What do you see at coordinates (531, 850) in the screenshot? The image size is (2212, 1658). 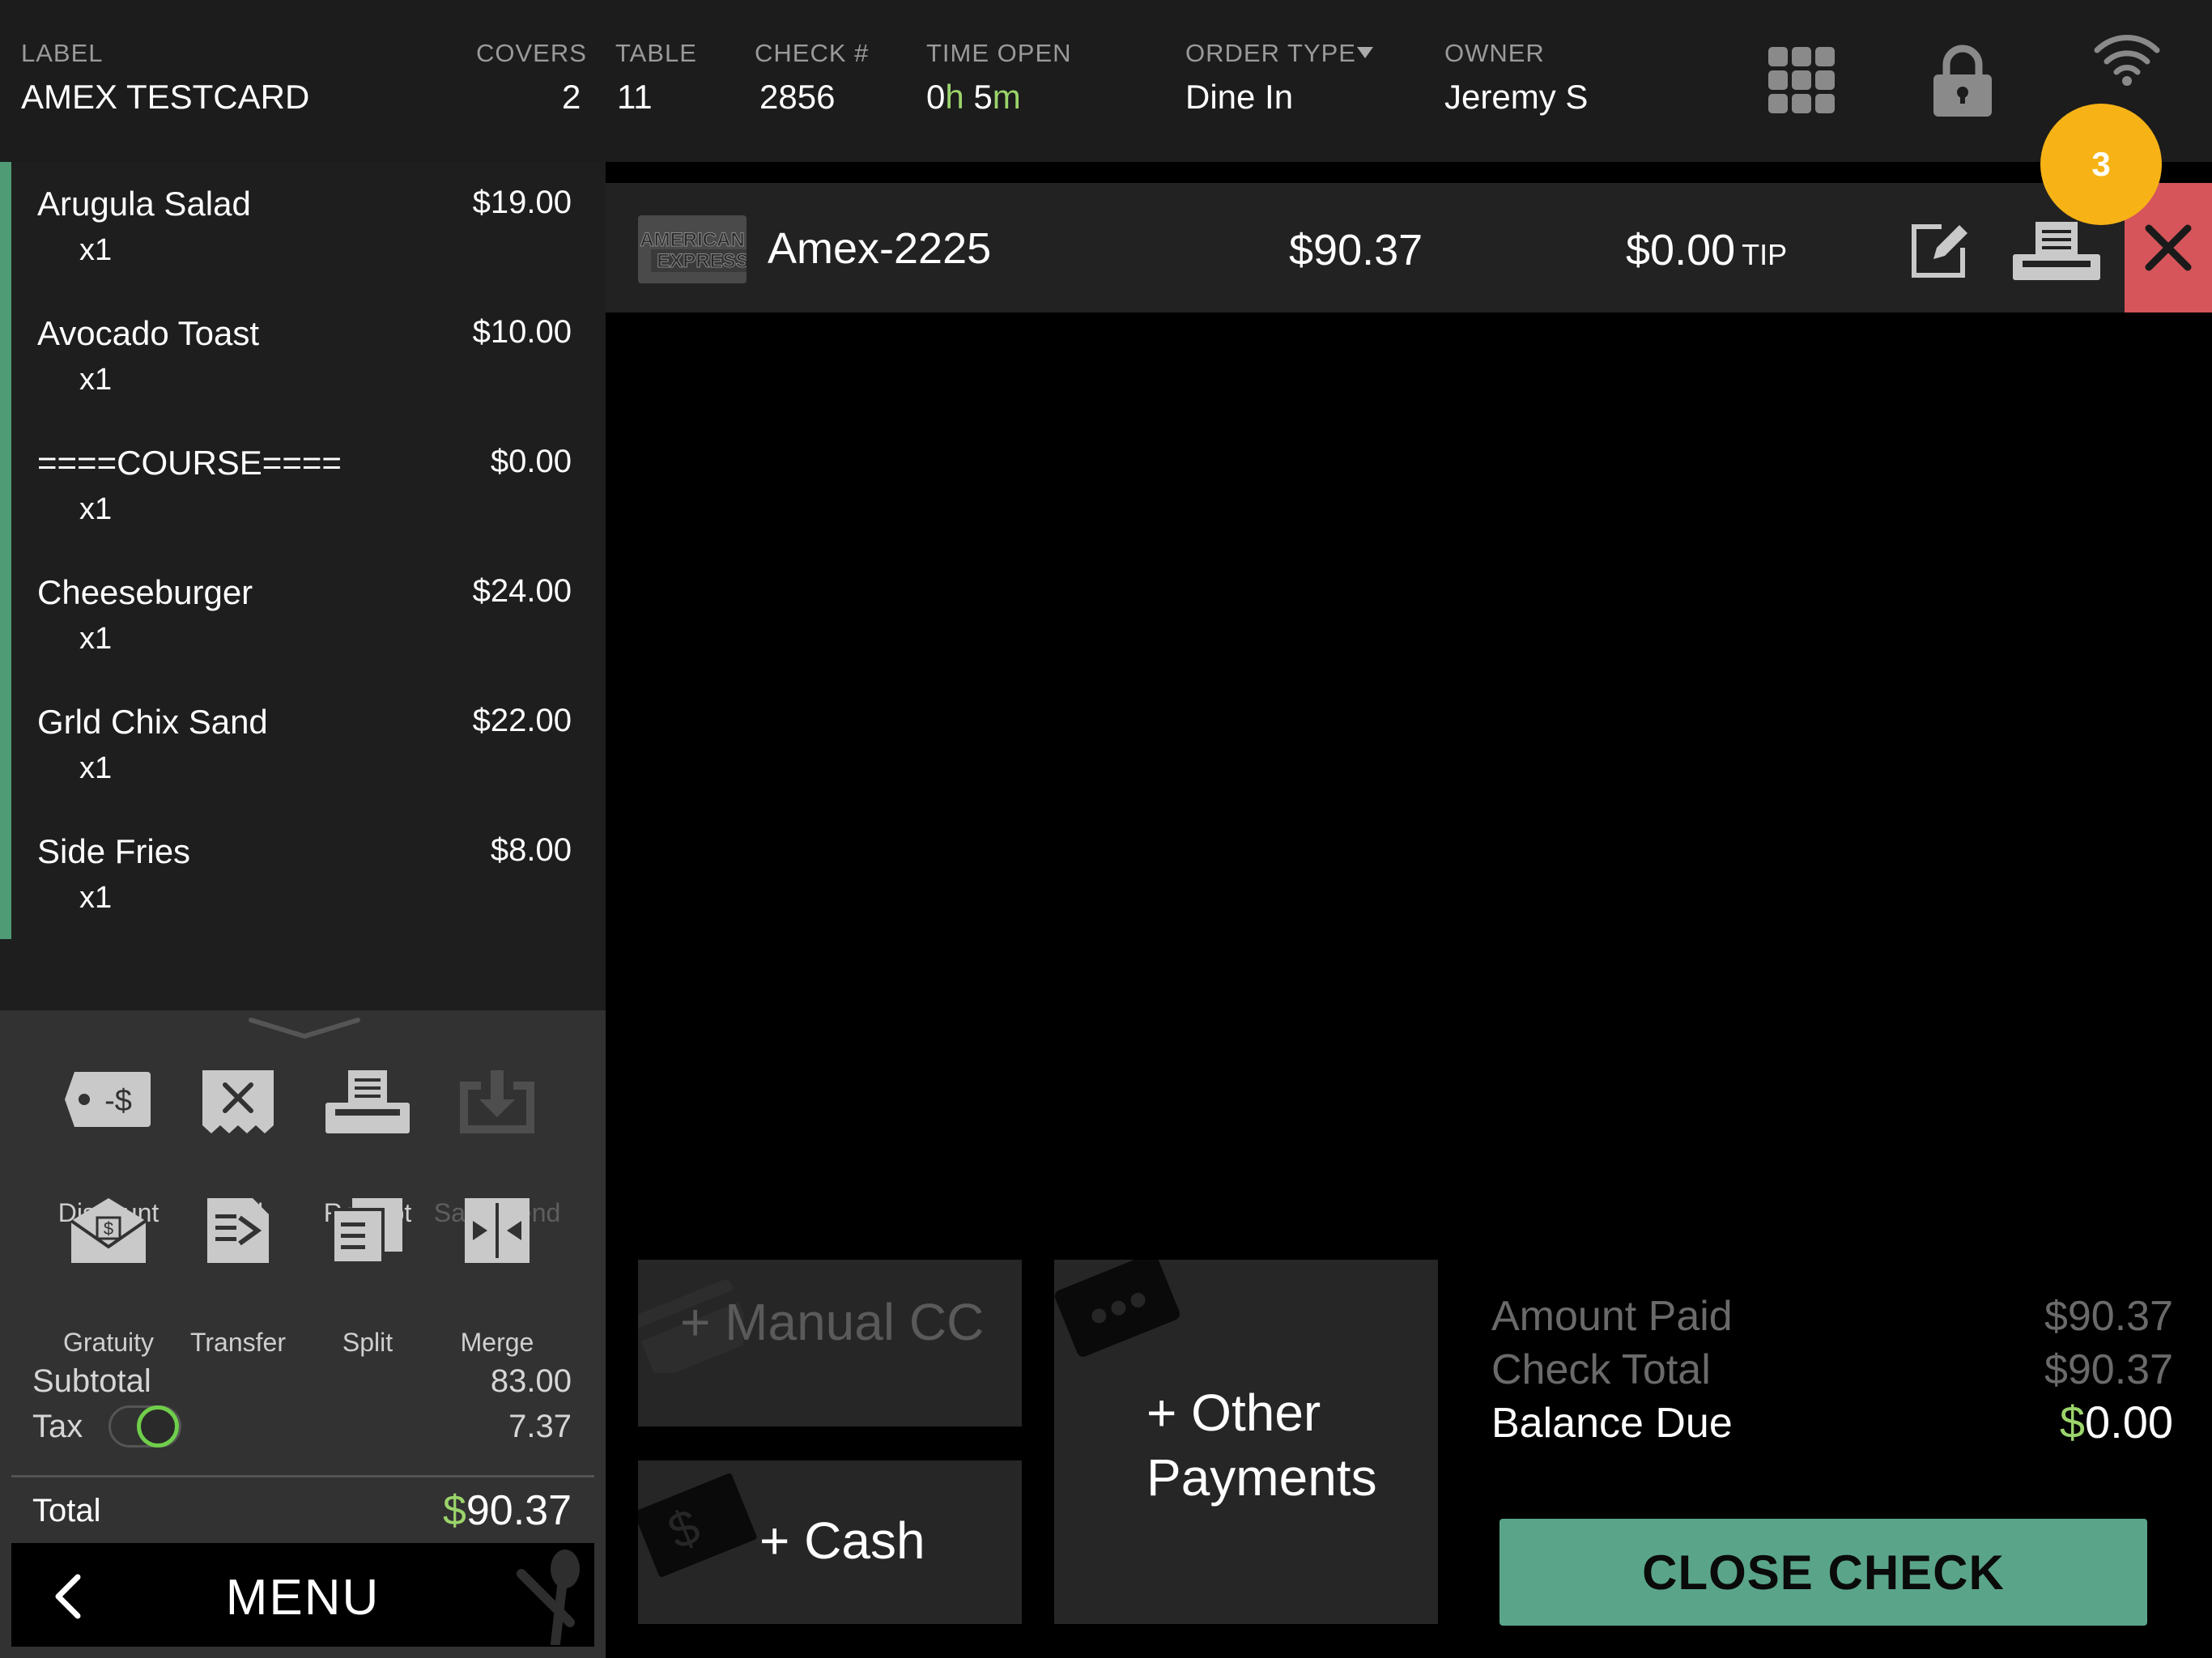 I see `item-price: $8.00` at bounding box center [531, 850].